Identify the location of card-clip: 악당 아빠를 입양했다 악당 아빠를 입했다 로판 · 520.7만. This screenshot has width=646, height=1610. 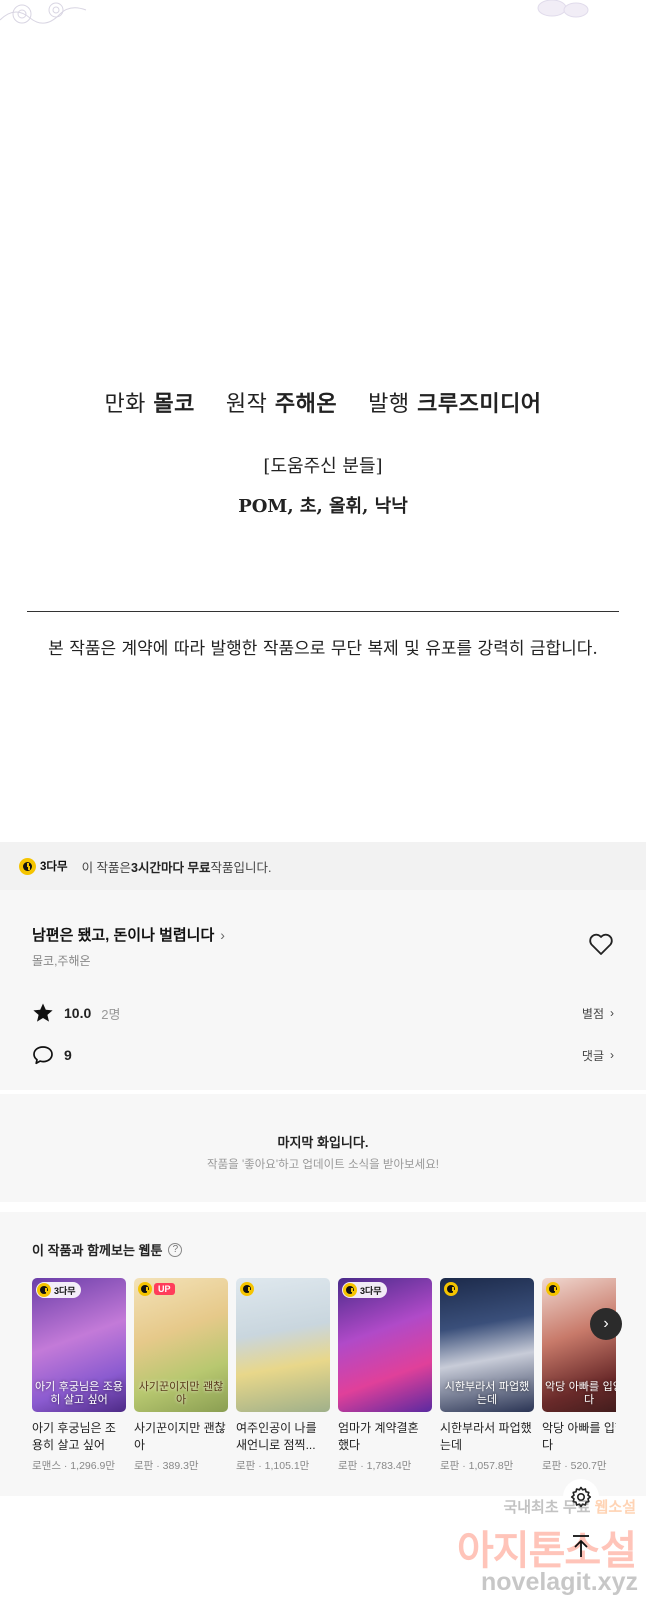
(579, 1354).